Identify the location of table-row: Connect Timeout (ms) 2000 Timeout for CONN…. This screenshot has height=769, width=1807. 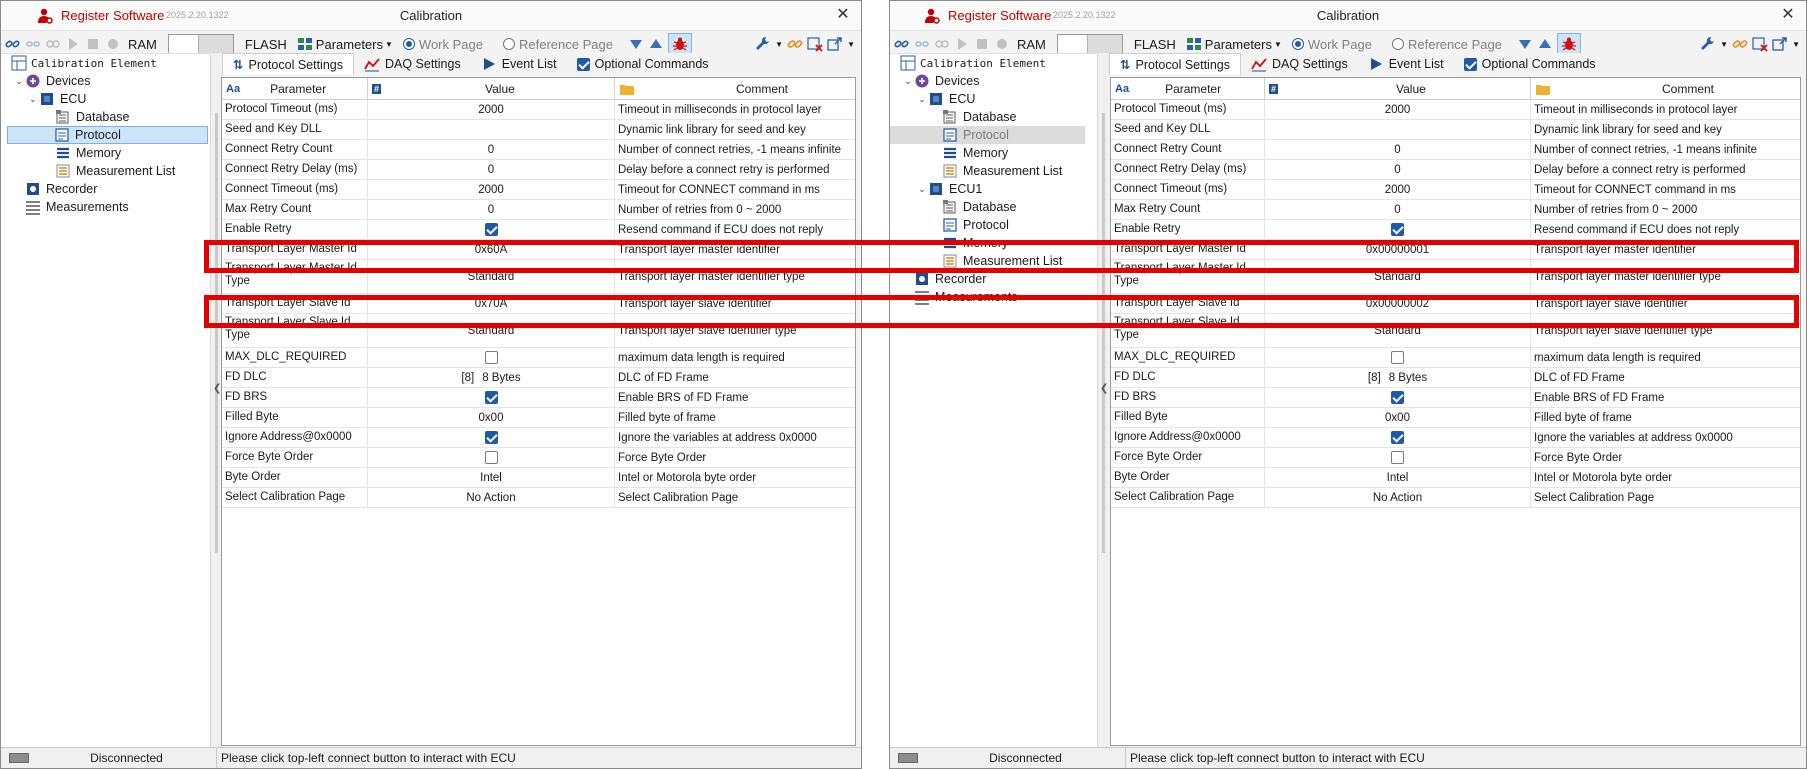
(1455, 190).